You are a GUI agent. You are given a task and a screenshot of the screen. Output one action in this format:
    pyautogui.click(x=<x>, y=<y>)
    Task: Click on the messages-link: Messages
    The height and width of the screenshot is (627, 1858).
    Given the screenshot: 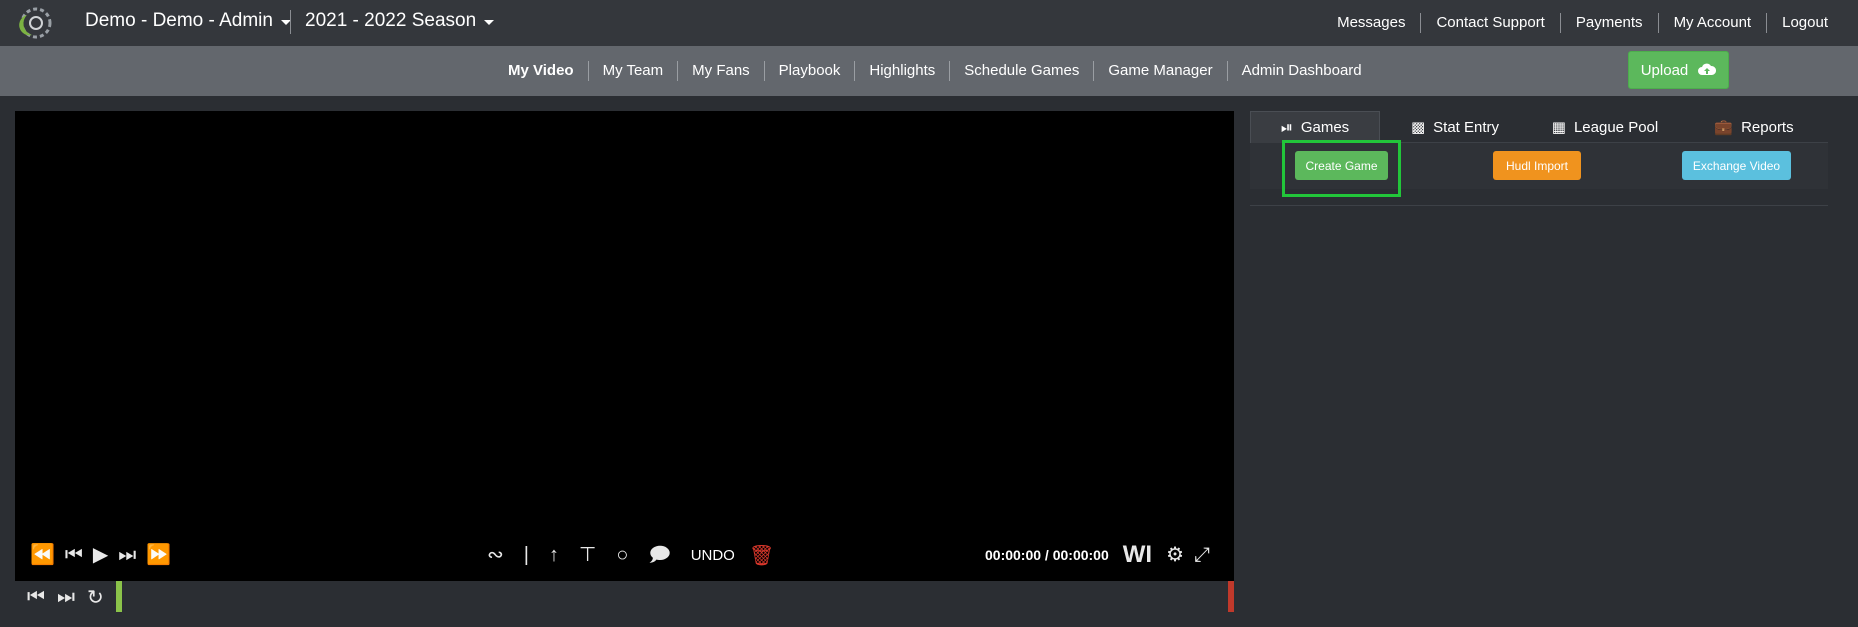 What is the action you would take?
    pyautogui.click(x=1371, y=23)
    